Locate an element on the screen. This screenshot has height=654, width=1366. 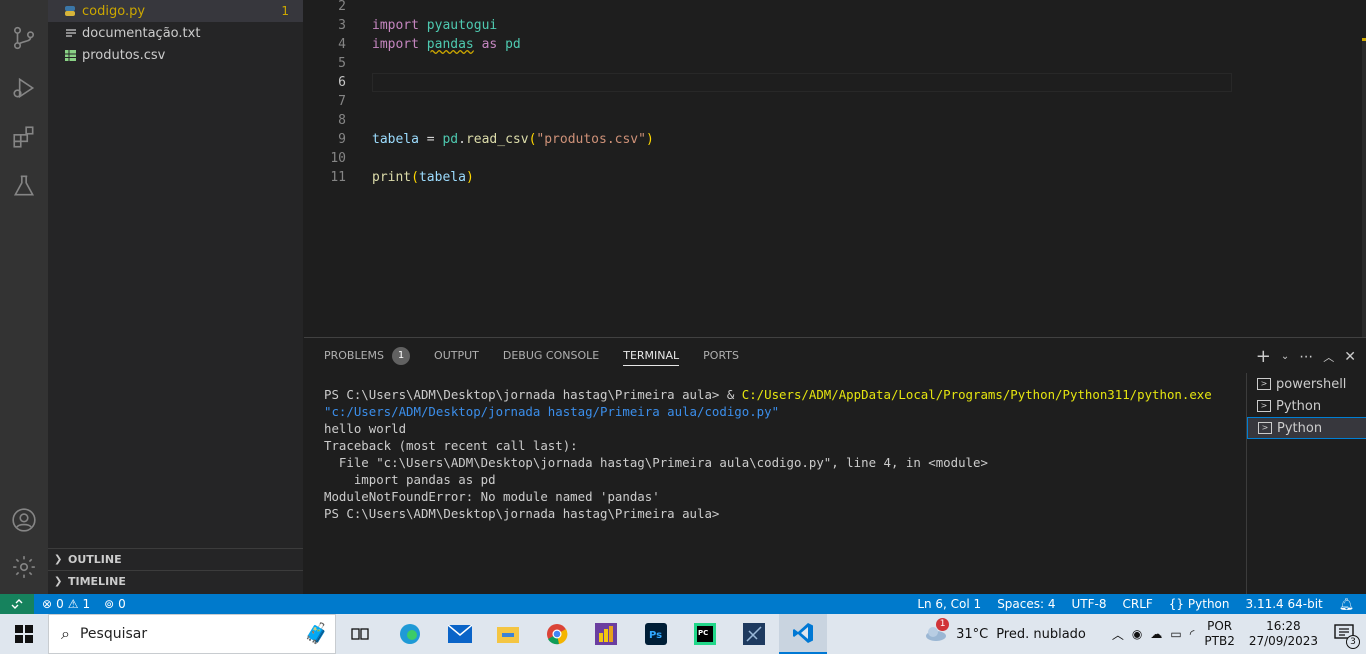
weather-description: Pred. nublado is located at coordinates (1041, 634).